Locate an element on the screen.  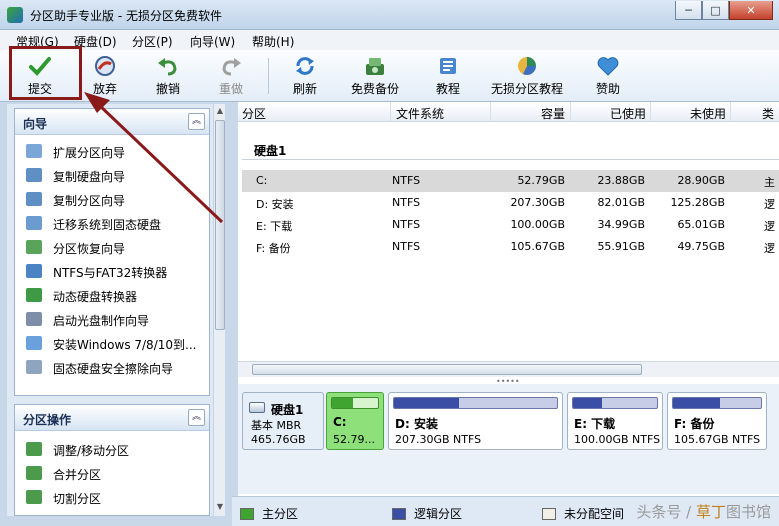
refresh-button: 刷新 is located at coordinates (305, 75).